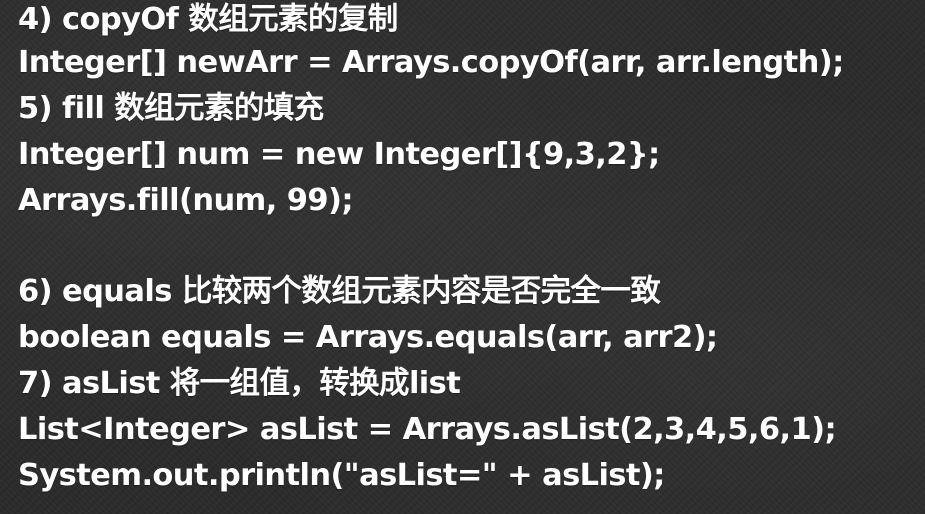 This screenshot has height=514, width=925. Describe the element at coordinates (171, 108) in the screenshot. I see `heading-fill: 5) fill 数组元素的填充` at that location.